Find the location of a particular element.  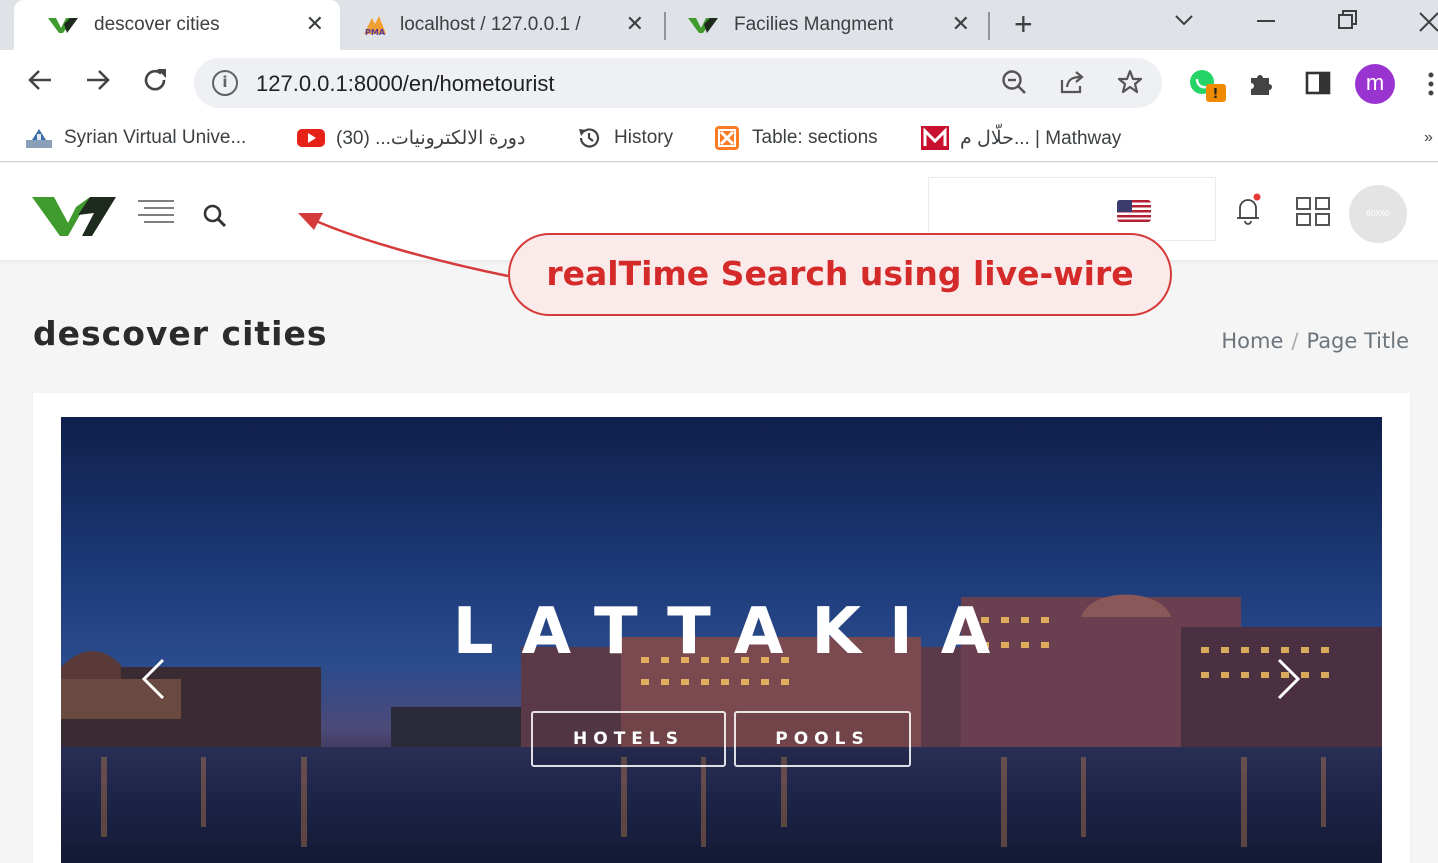

phpmyadmin-icon: PMA is located at coordinates (377, 25).